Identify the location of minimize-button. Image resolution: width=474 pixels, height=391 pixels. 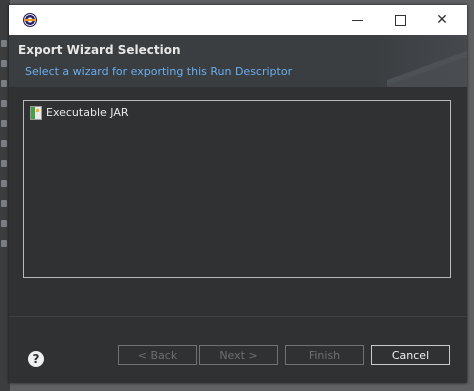
(357, 20).